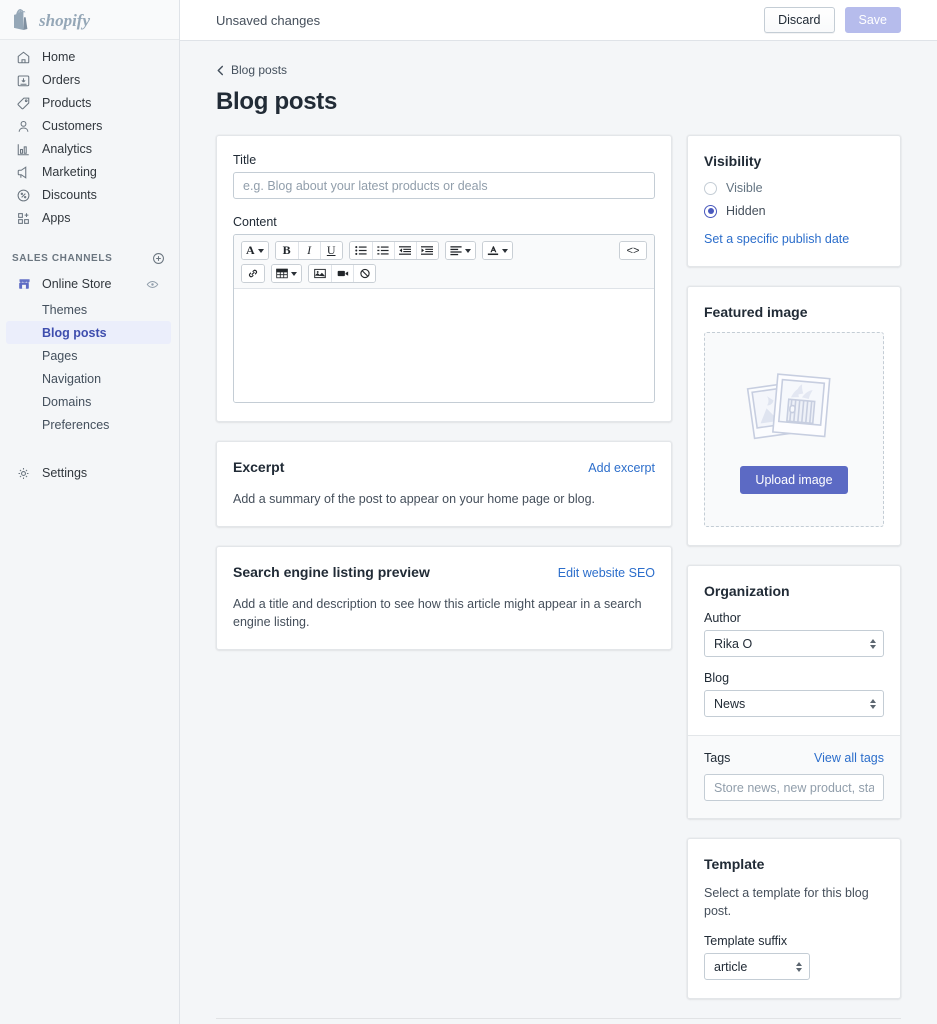  What do you see at coordinates (360, 250) in the screenshot?
I see `bulleted-list-icon` at bounding box center [360, 250].